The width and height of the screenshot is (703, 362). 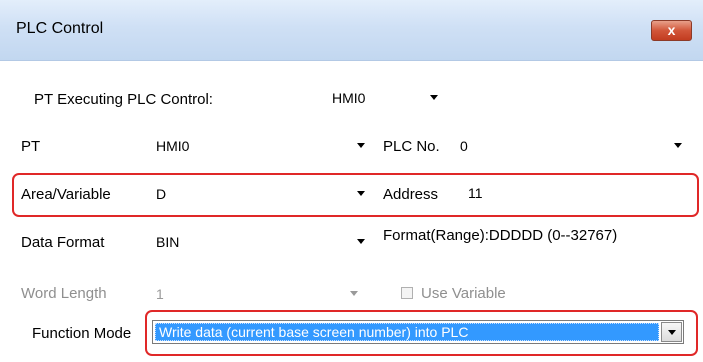 I want to click on pt-value: HMI0, so click(x=173, y=146).